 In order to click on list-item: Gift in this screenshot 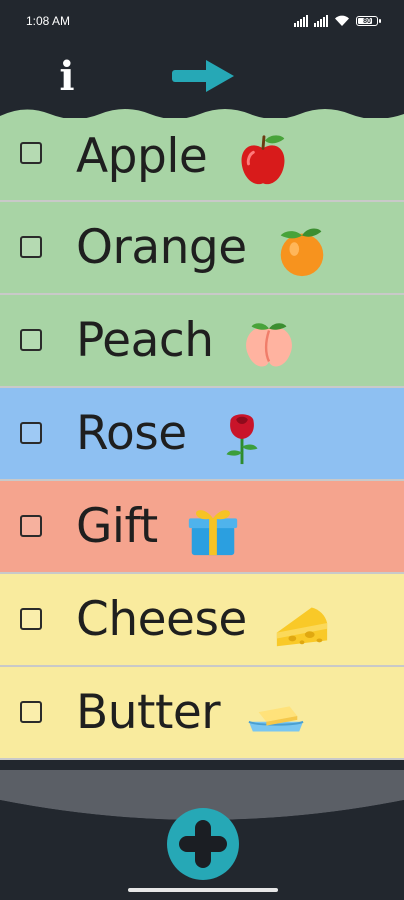, I will do `click(202, 527)`.